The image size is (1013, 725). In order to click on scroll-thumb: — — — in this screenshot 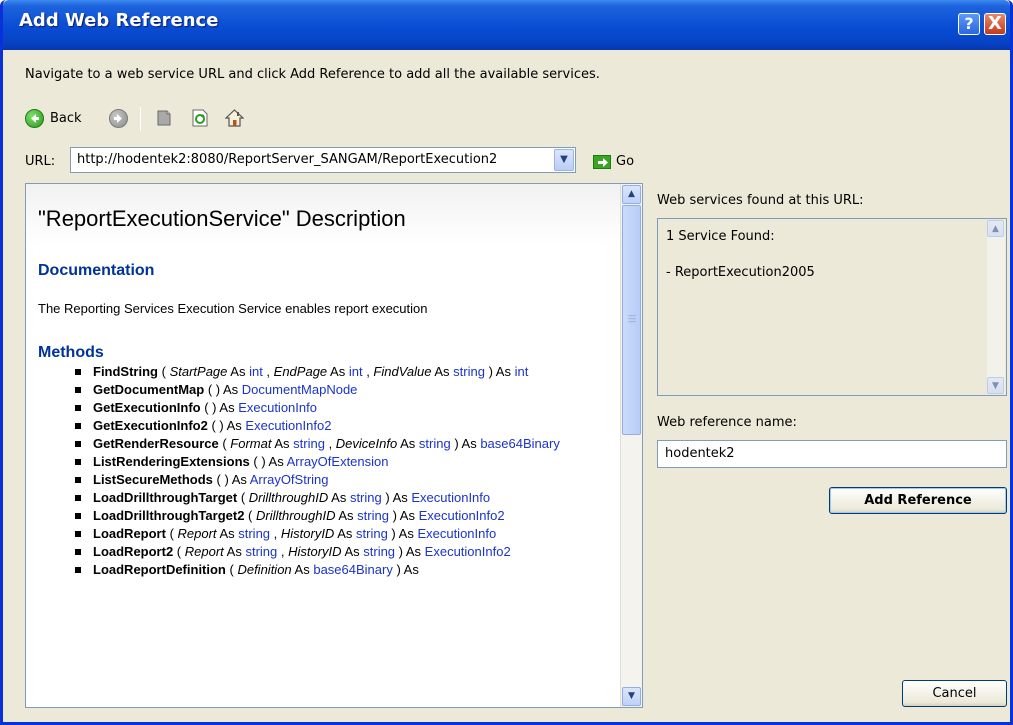, I will do `click(631, 320)`.